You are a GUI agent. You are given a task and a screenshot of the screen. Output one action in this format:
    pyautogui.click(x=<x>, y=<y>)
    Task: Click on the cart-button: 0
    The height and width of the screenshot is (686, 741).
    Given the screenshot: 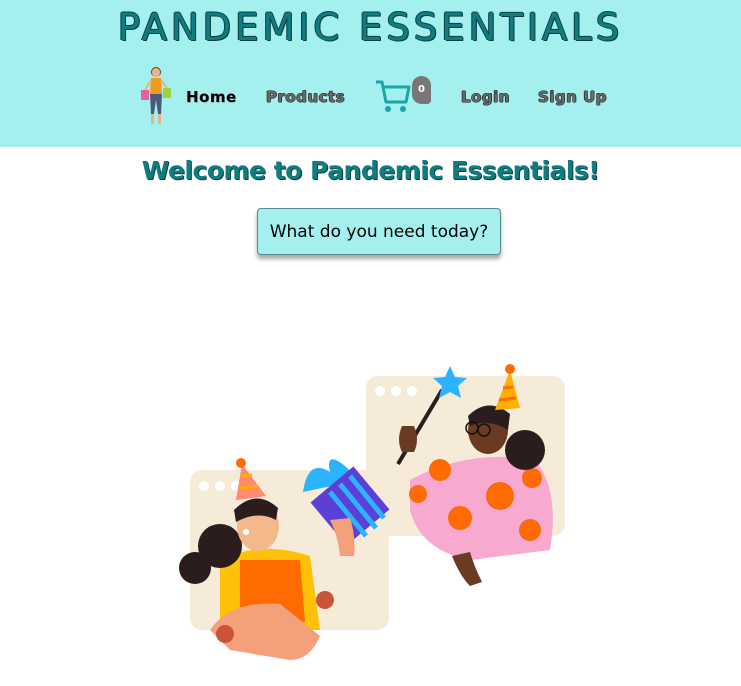 What is the action you would take?
    pyautogui.click(x=403, y=96)
    